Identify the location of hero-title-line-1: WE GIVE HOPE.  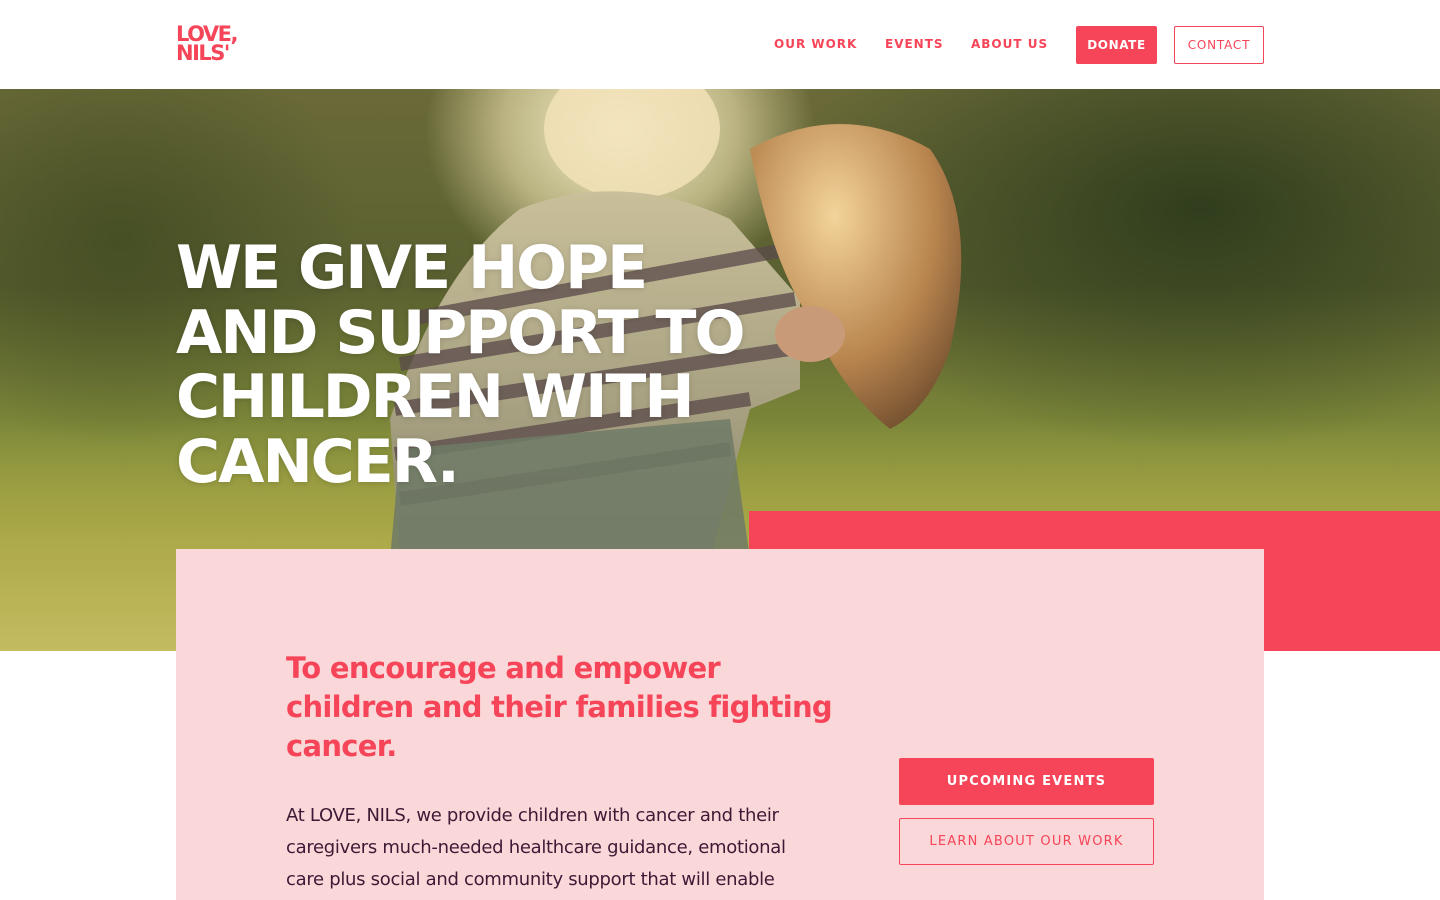
(412, 268).